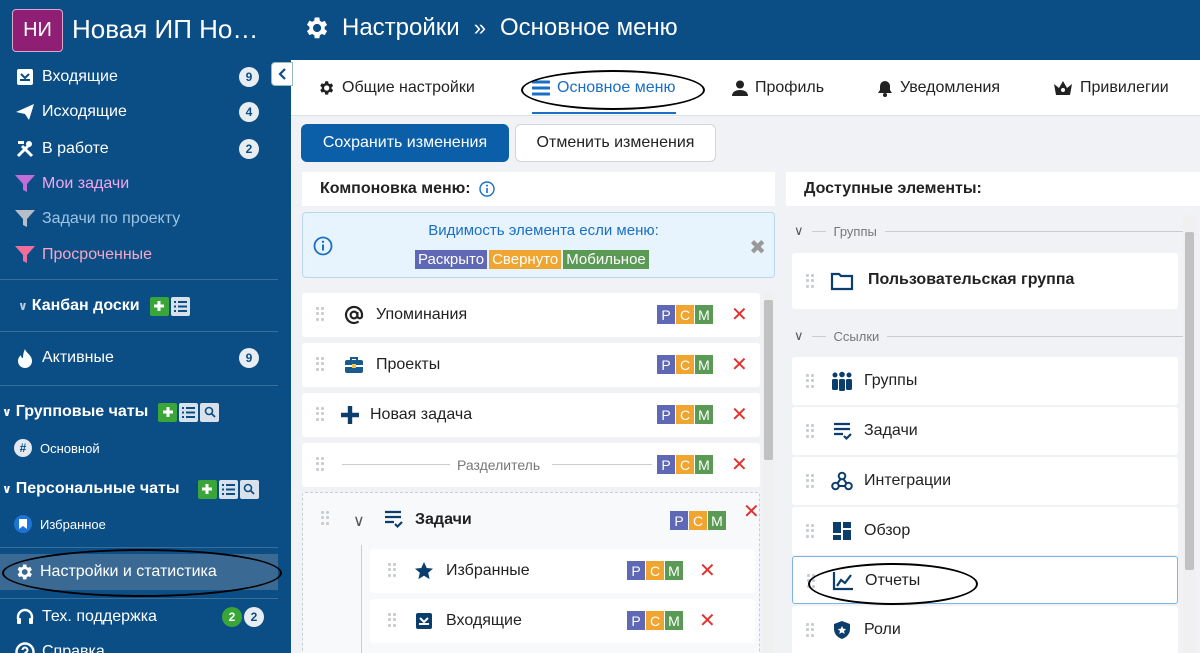 Image resolution: width=1200 pixels, height=653 pixels. Describe the element at coordinates (985, 531) in the screenshot. I see `available-item-overview: Обзор` at that location.